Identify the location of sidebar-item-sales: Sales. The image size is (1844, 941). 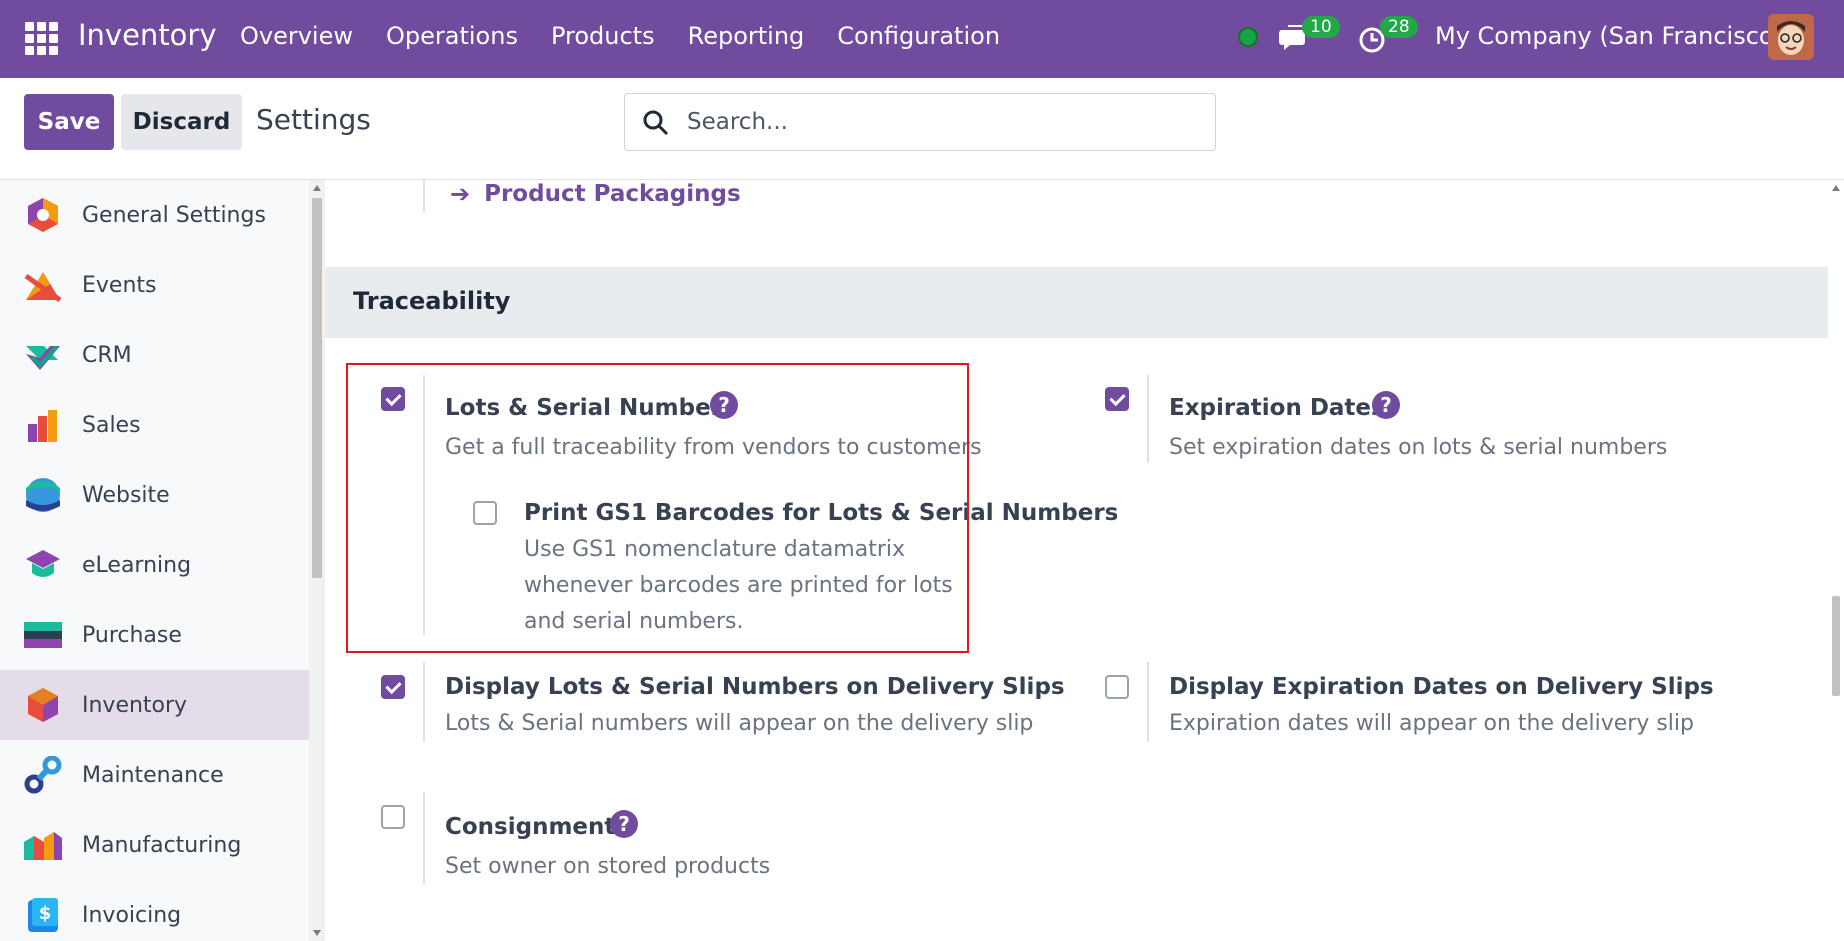
(154, 425).